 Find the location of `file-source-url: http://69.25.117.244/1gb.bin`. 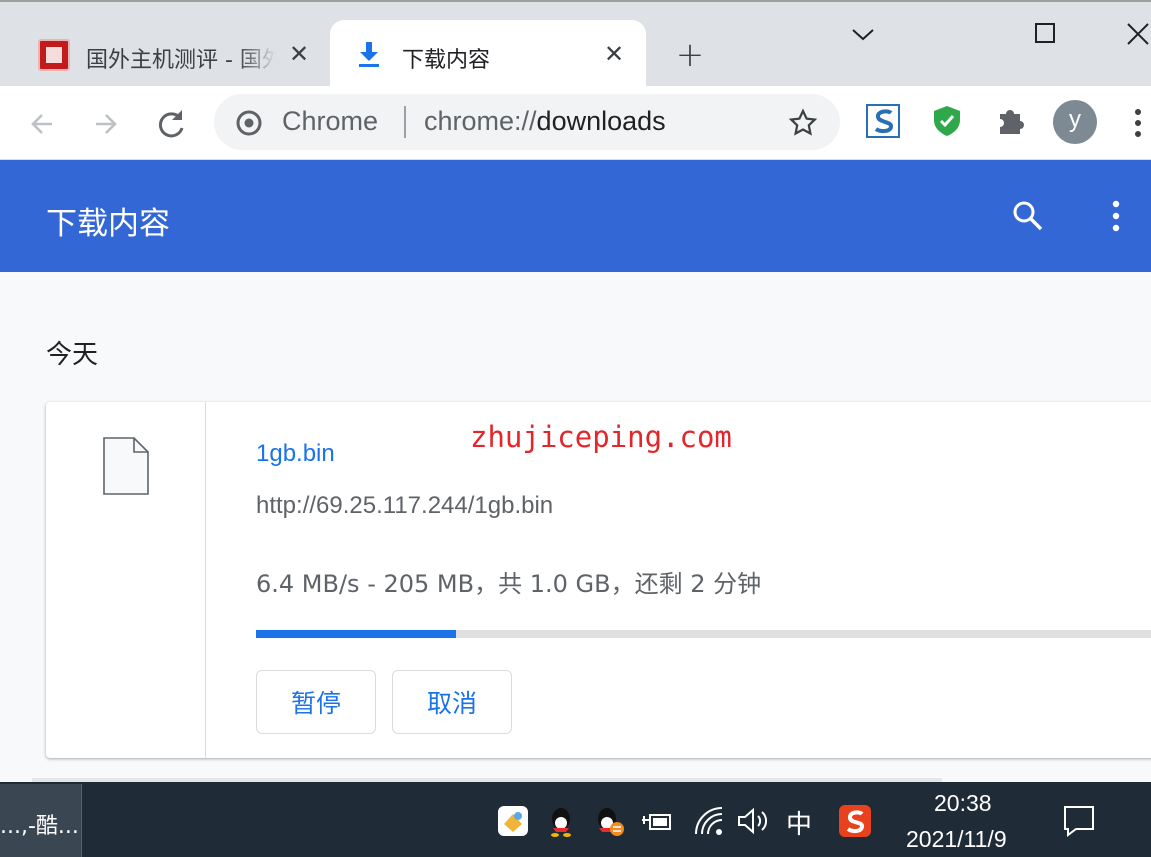

file-source-url: http://69.25.117.244/1gb.bin is located at coordinates (404, 506).